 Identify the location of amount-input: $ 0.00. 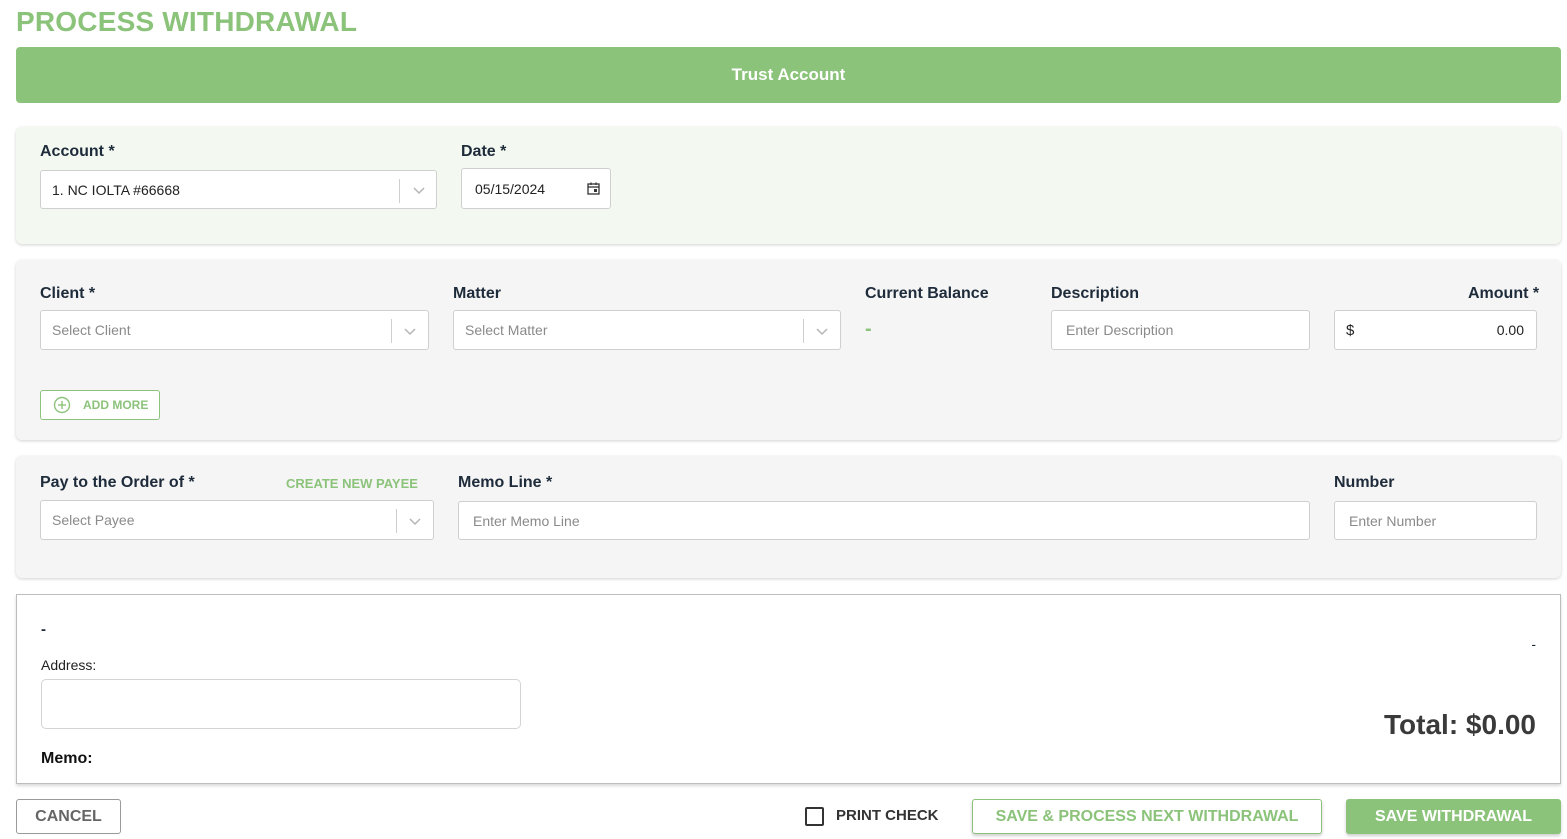
(1435, 330).